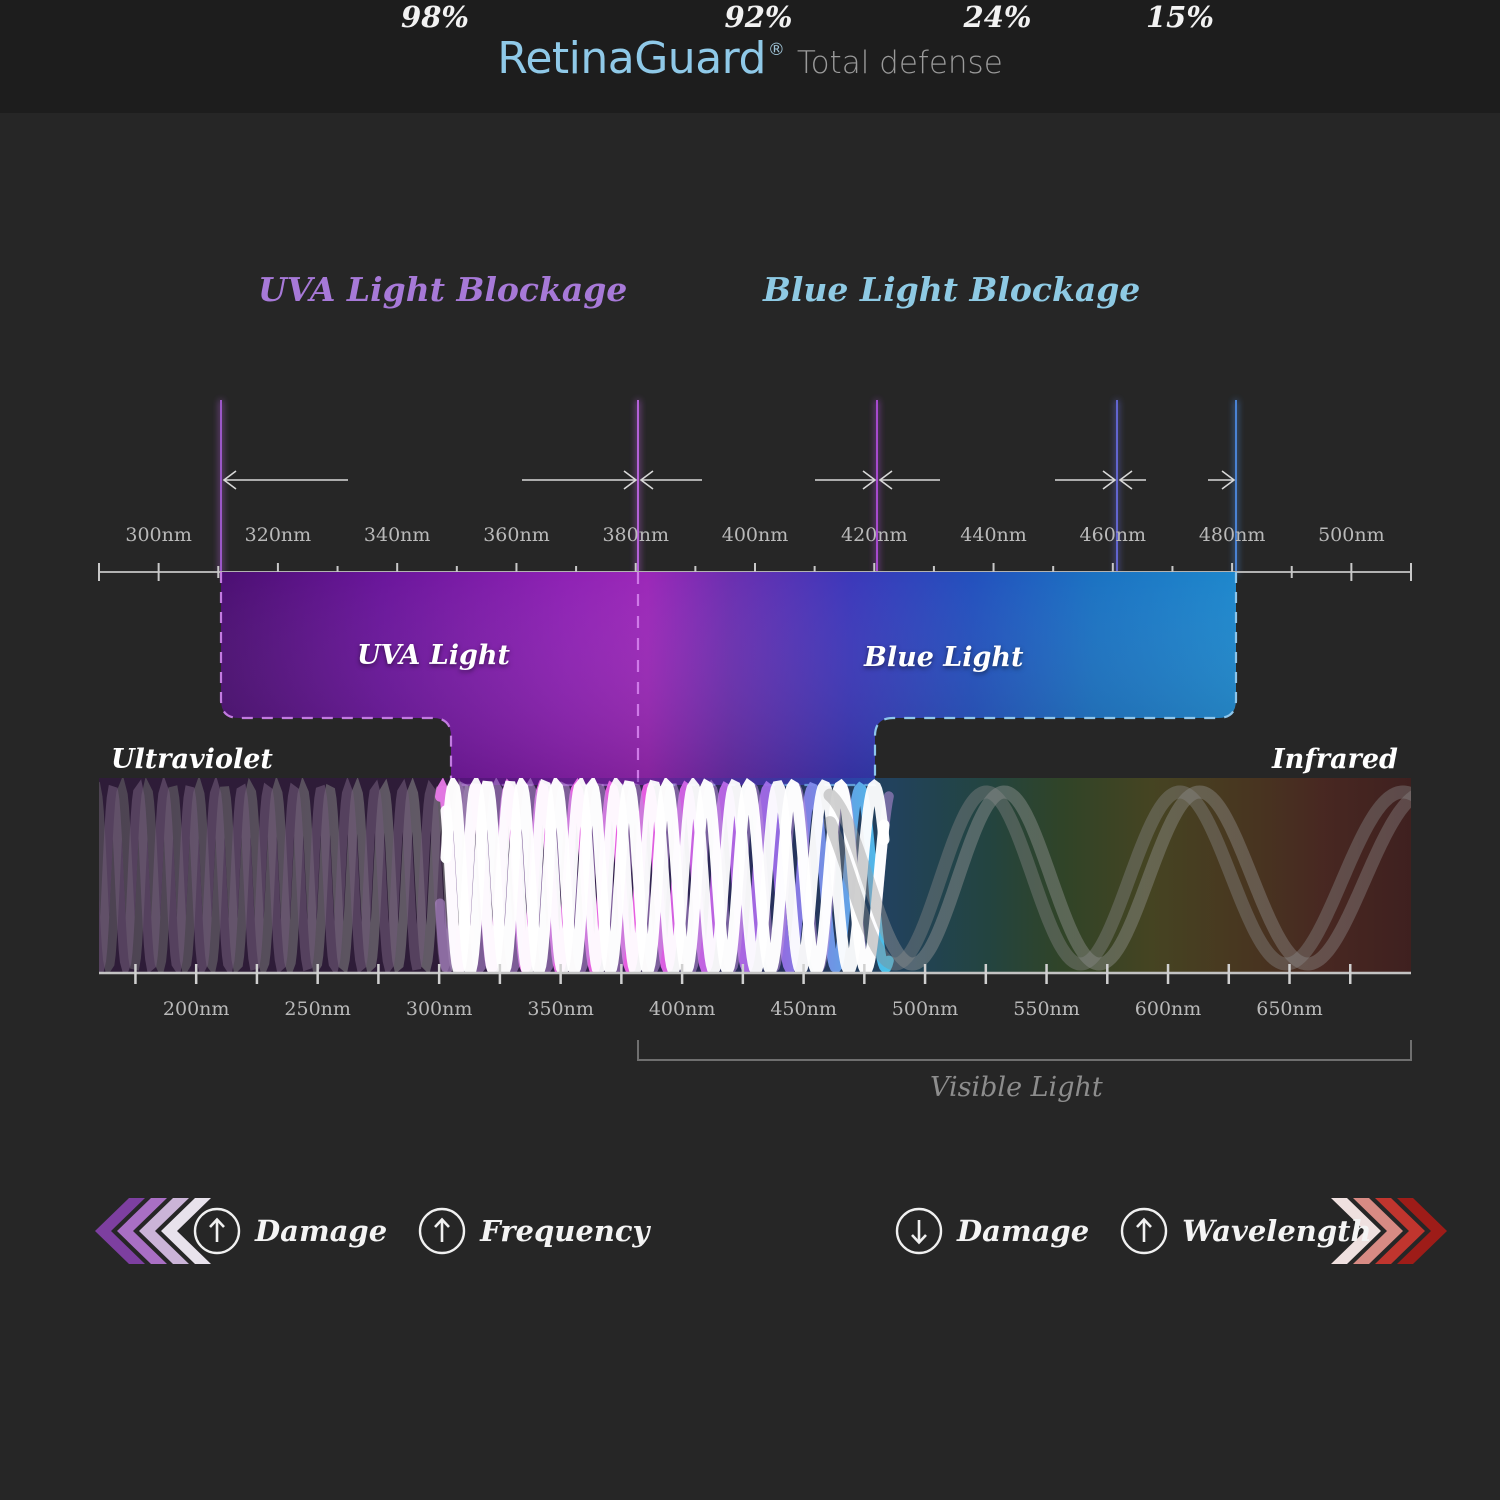 The height and width of the screenshot is (1500, 1500). What do you see at coordinates (1289, 1009) in the screenshot?
I see `bottom-axis-tick-650: 650nm` at bounding box center [1289, 1009].